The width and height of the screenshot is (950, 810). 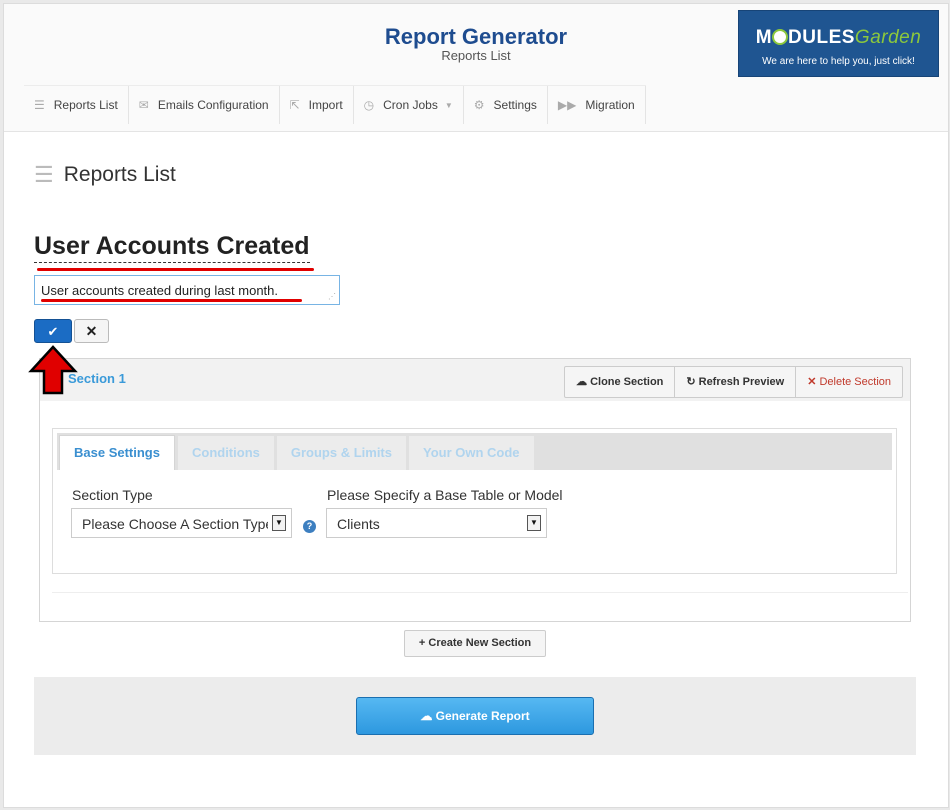 I want to click on page-heading: ☰ Reports List, so click(x=105, y=175).